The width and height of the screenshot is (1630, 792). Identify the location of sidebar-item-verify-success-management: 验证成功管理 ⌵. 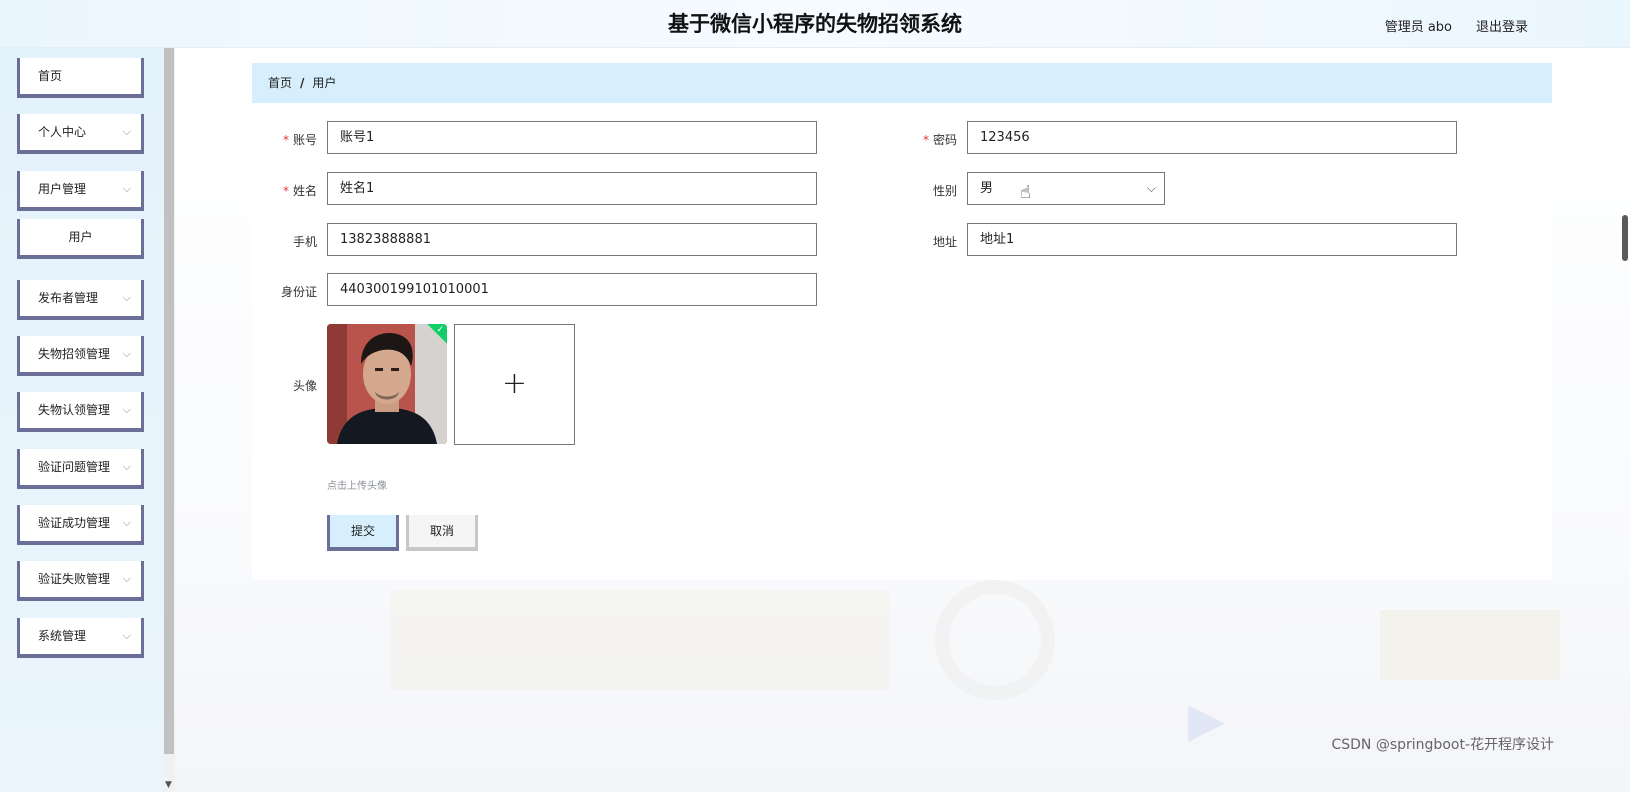
(80, 525).